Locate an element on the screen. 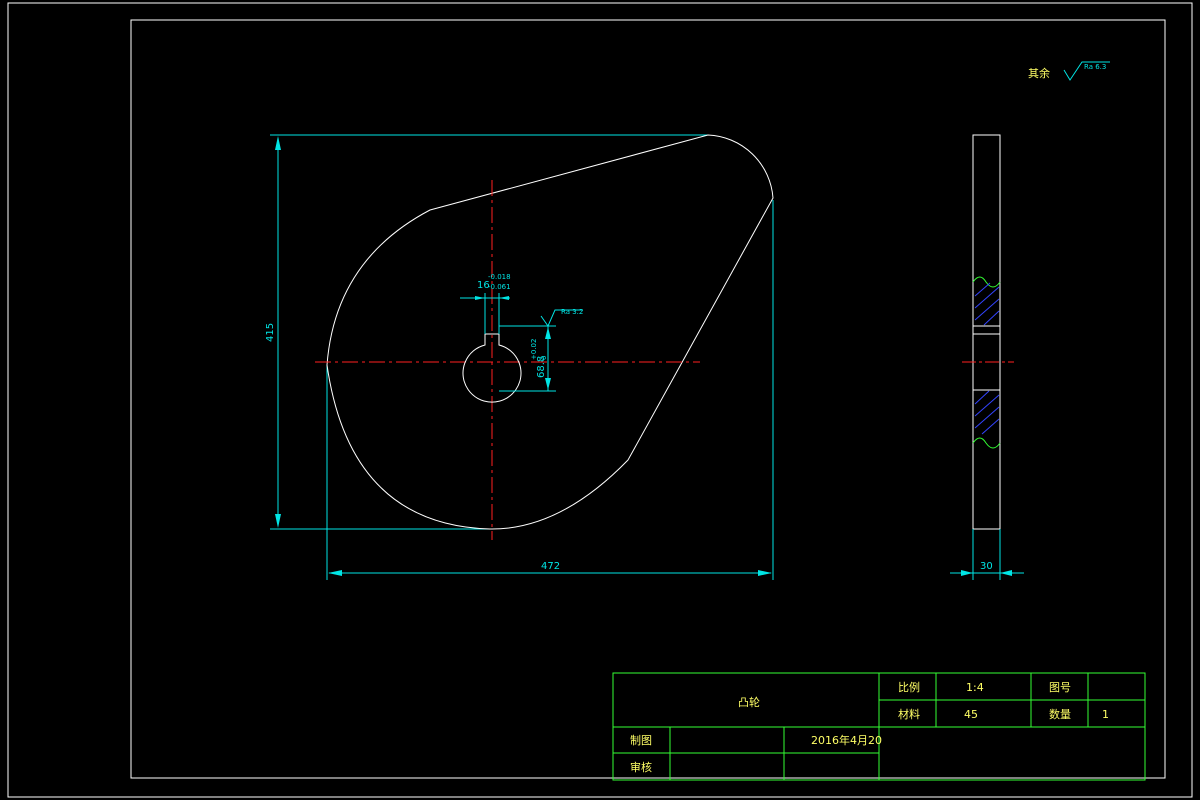 The height and width of the screenshot is (800, 1200). keyway-tol-lower: -0.061 is located at coordinates (499, 287).